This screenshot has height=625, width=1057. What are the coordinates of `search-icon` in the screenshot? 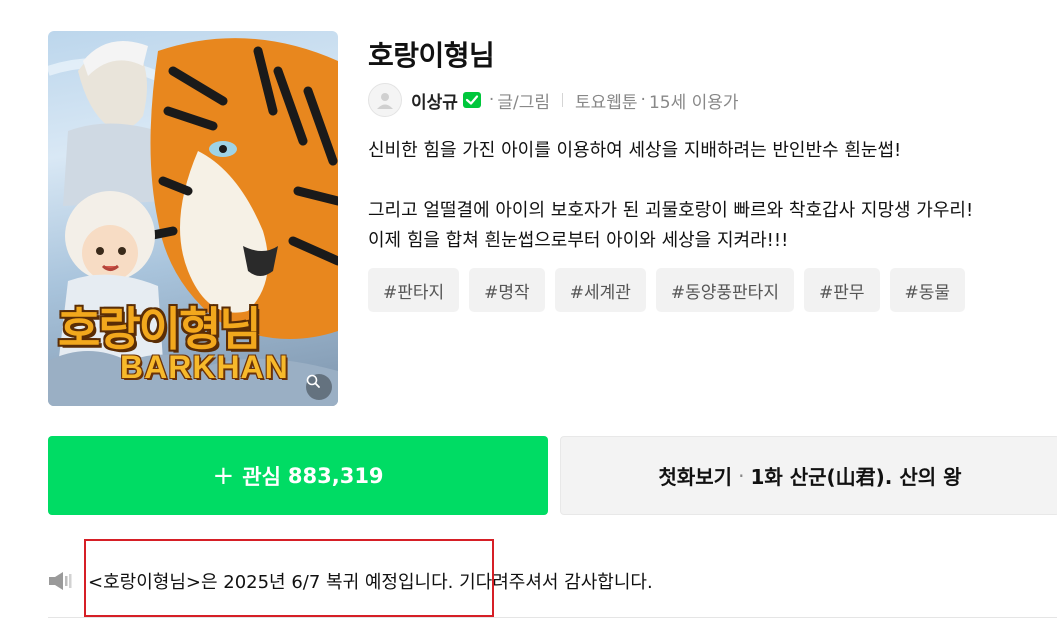 It's located at (313, 381).